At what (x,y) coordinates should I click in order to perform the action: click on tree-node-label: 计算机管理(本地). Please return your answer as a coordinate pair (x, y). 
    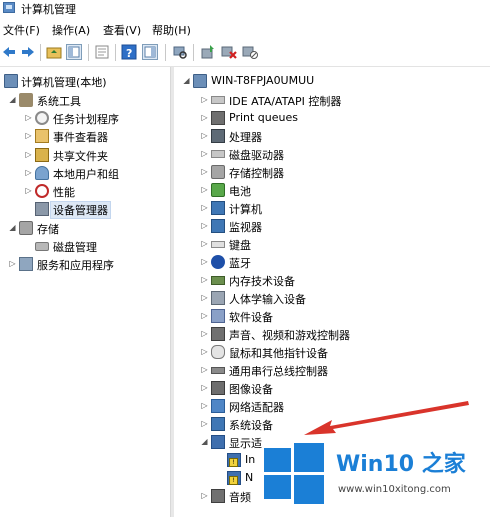
    Looking at the image, I should click on (64, 82).